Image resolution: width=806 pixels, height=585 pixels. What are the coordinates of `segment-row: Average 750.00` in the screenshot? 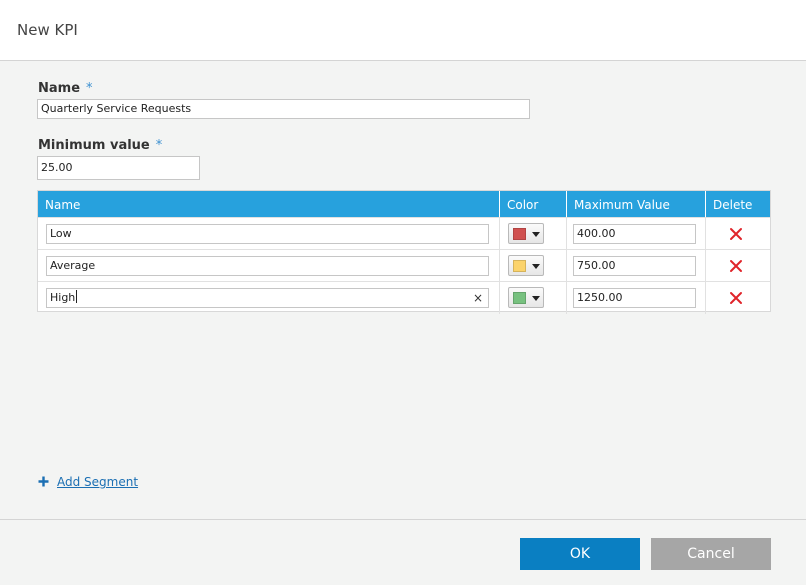 It's located at (404, 265).